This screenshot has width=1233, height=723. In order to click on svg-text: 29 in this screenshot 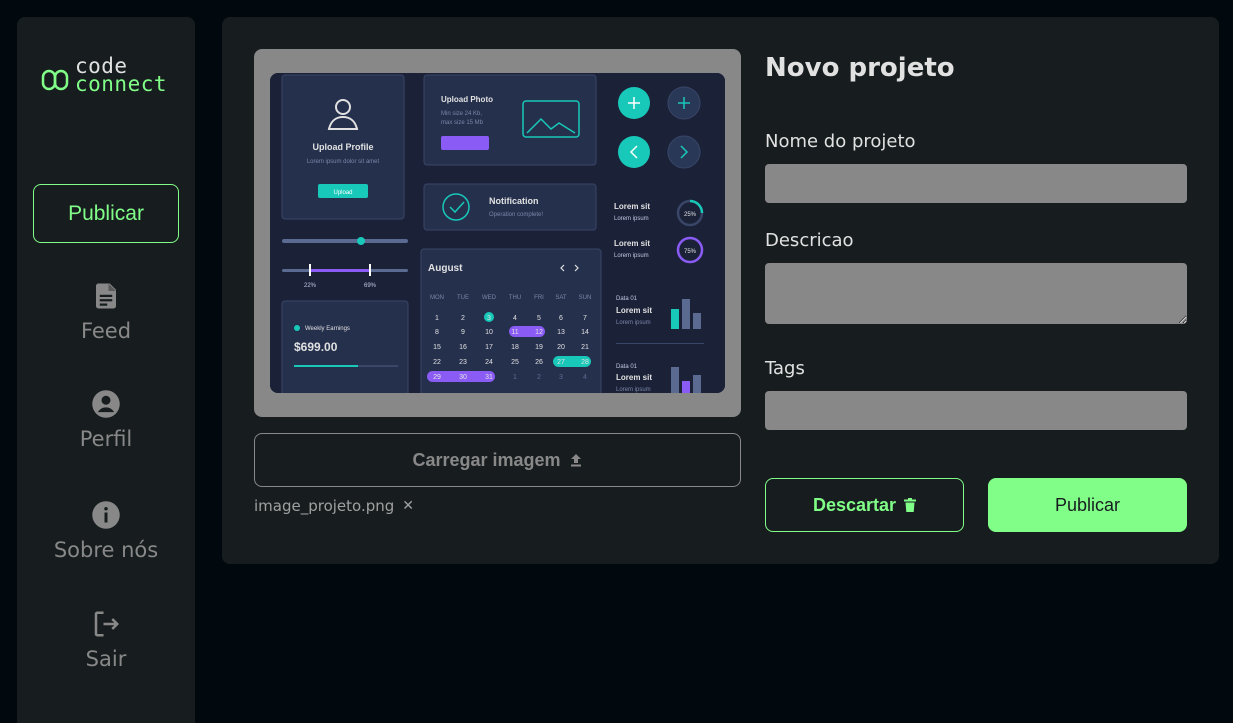, I will do `click(437, 377)`.